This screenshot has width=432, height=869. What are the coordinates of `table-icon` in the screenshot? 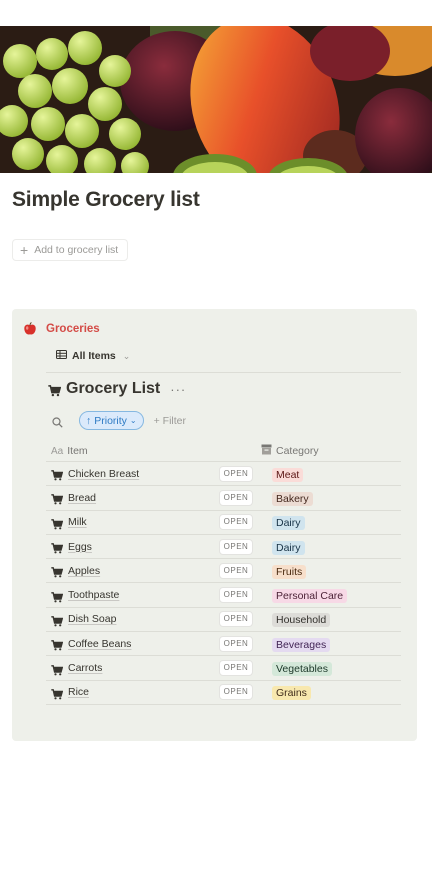 It's located at (61, 356).